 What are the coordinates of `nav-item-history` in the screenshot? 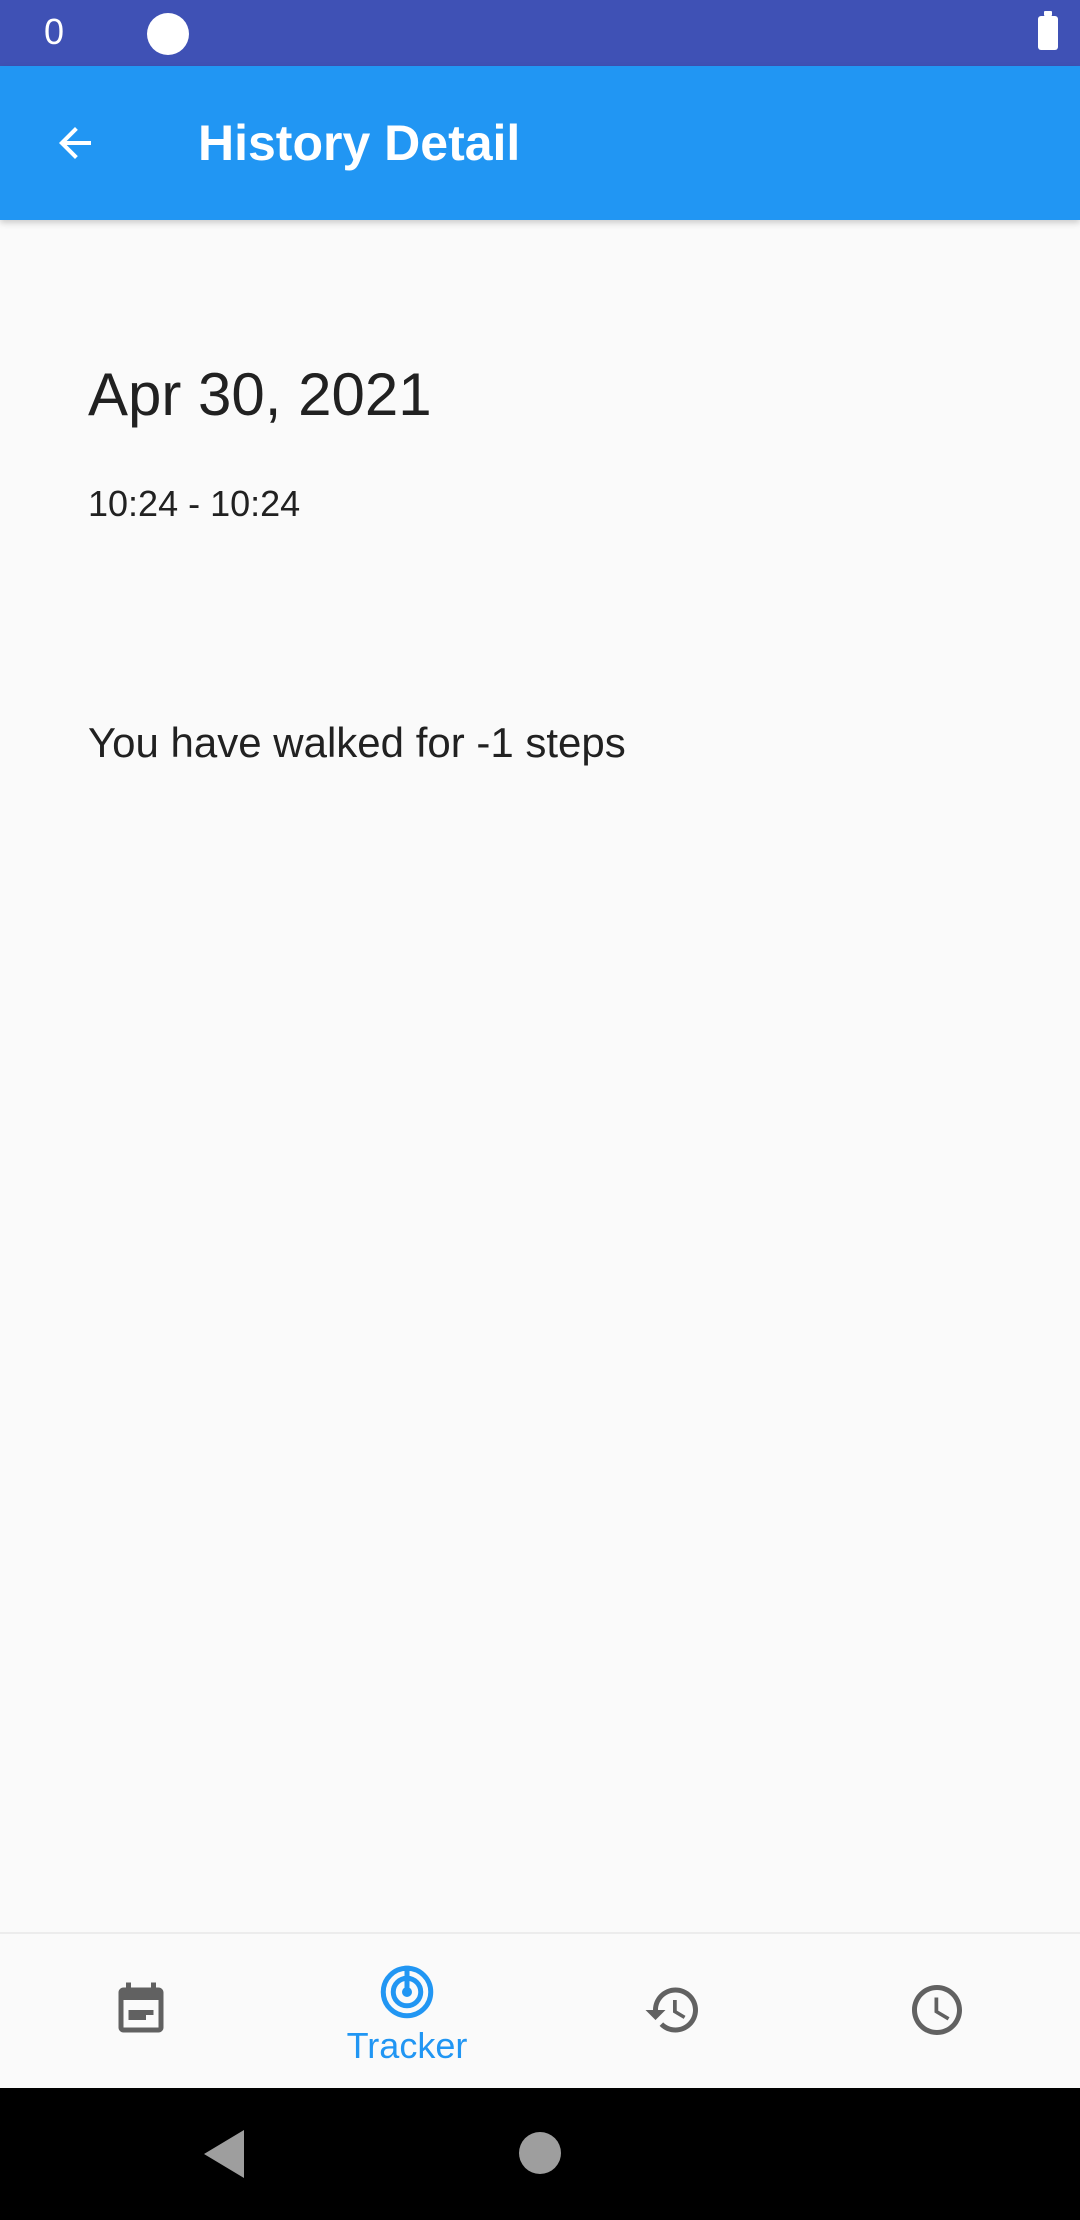 It's located at (673, 2012).